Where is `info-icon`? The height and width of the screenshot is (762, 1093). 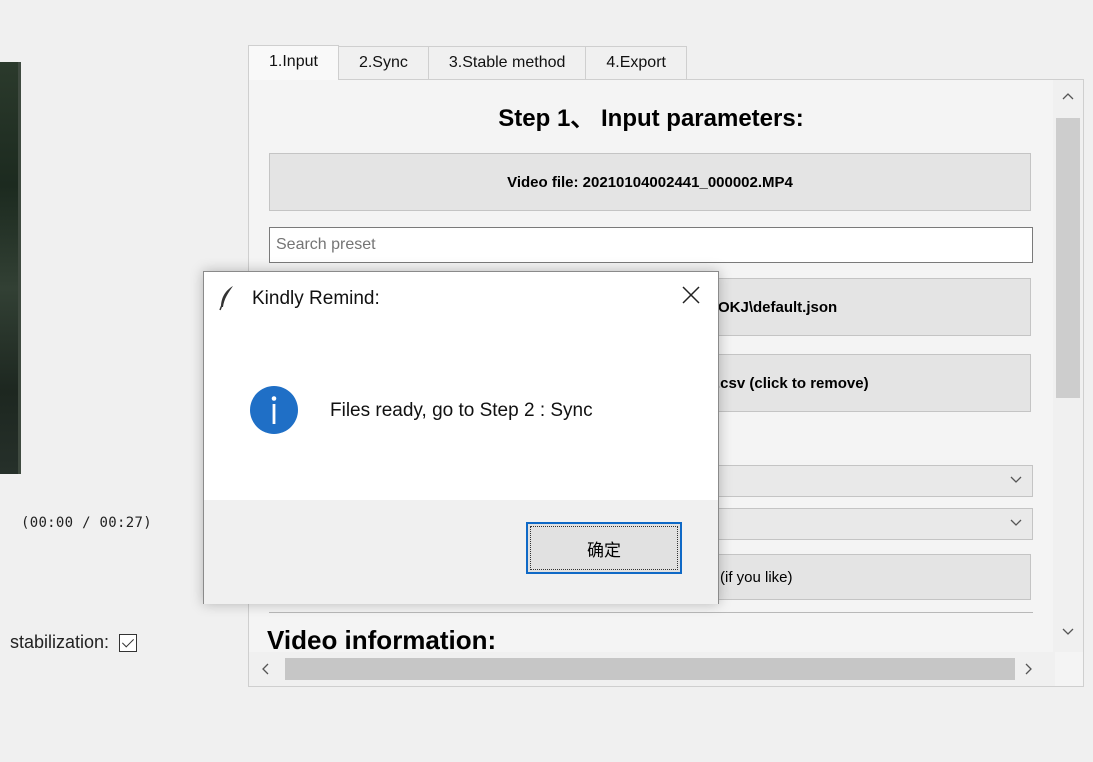
info-icon is located at coordinates (274, 410).